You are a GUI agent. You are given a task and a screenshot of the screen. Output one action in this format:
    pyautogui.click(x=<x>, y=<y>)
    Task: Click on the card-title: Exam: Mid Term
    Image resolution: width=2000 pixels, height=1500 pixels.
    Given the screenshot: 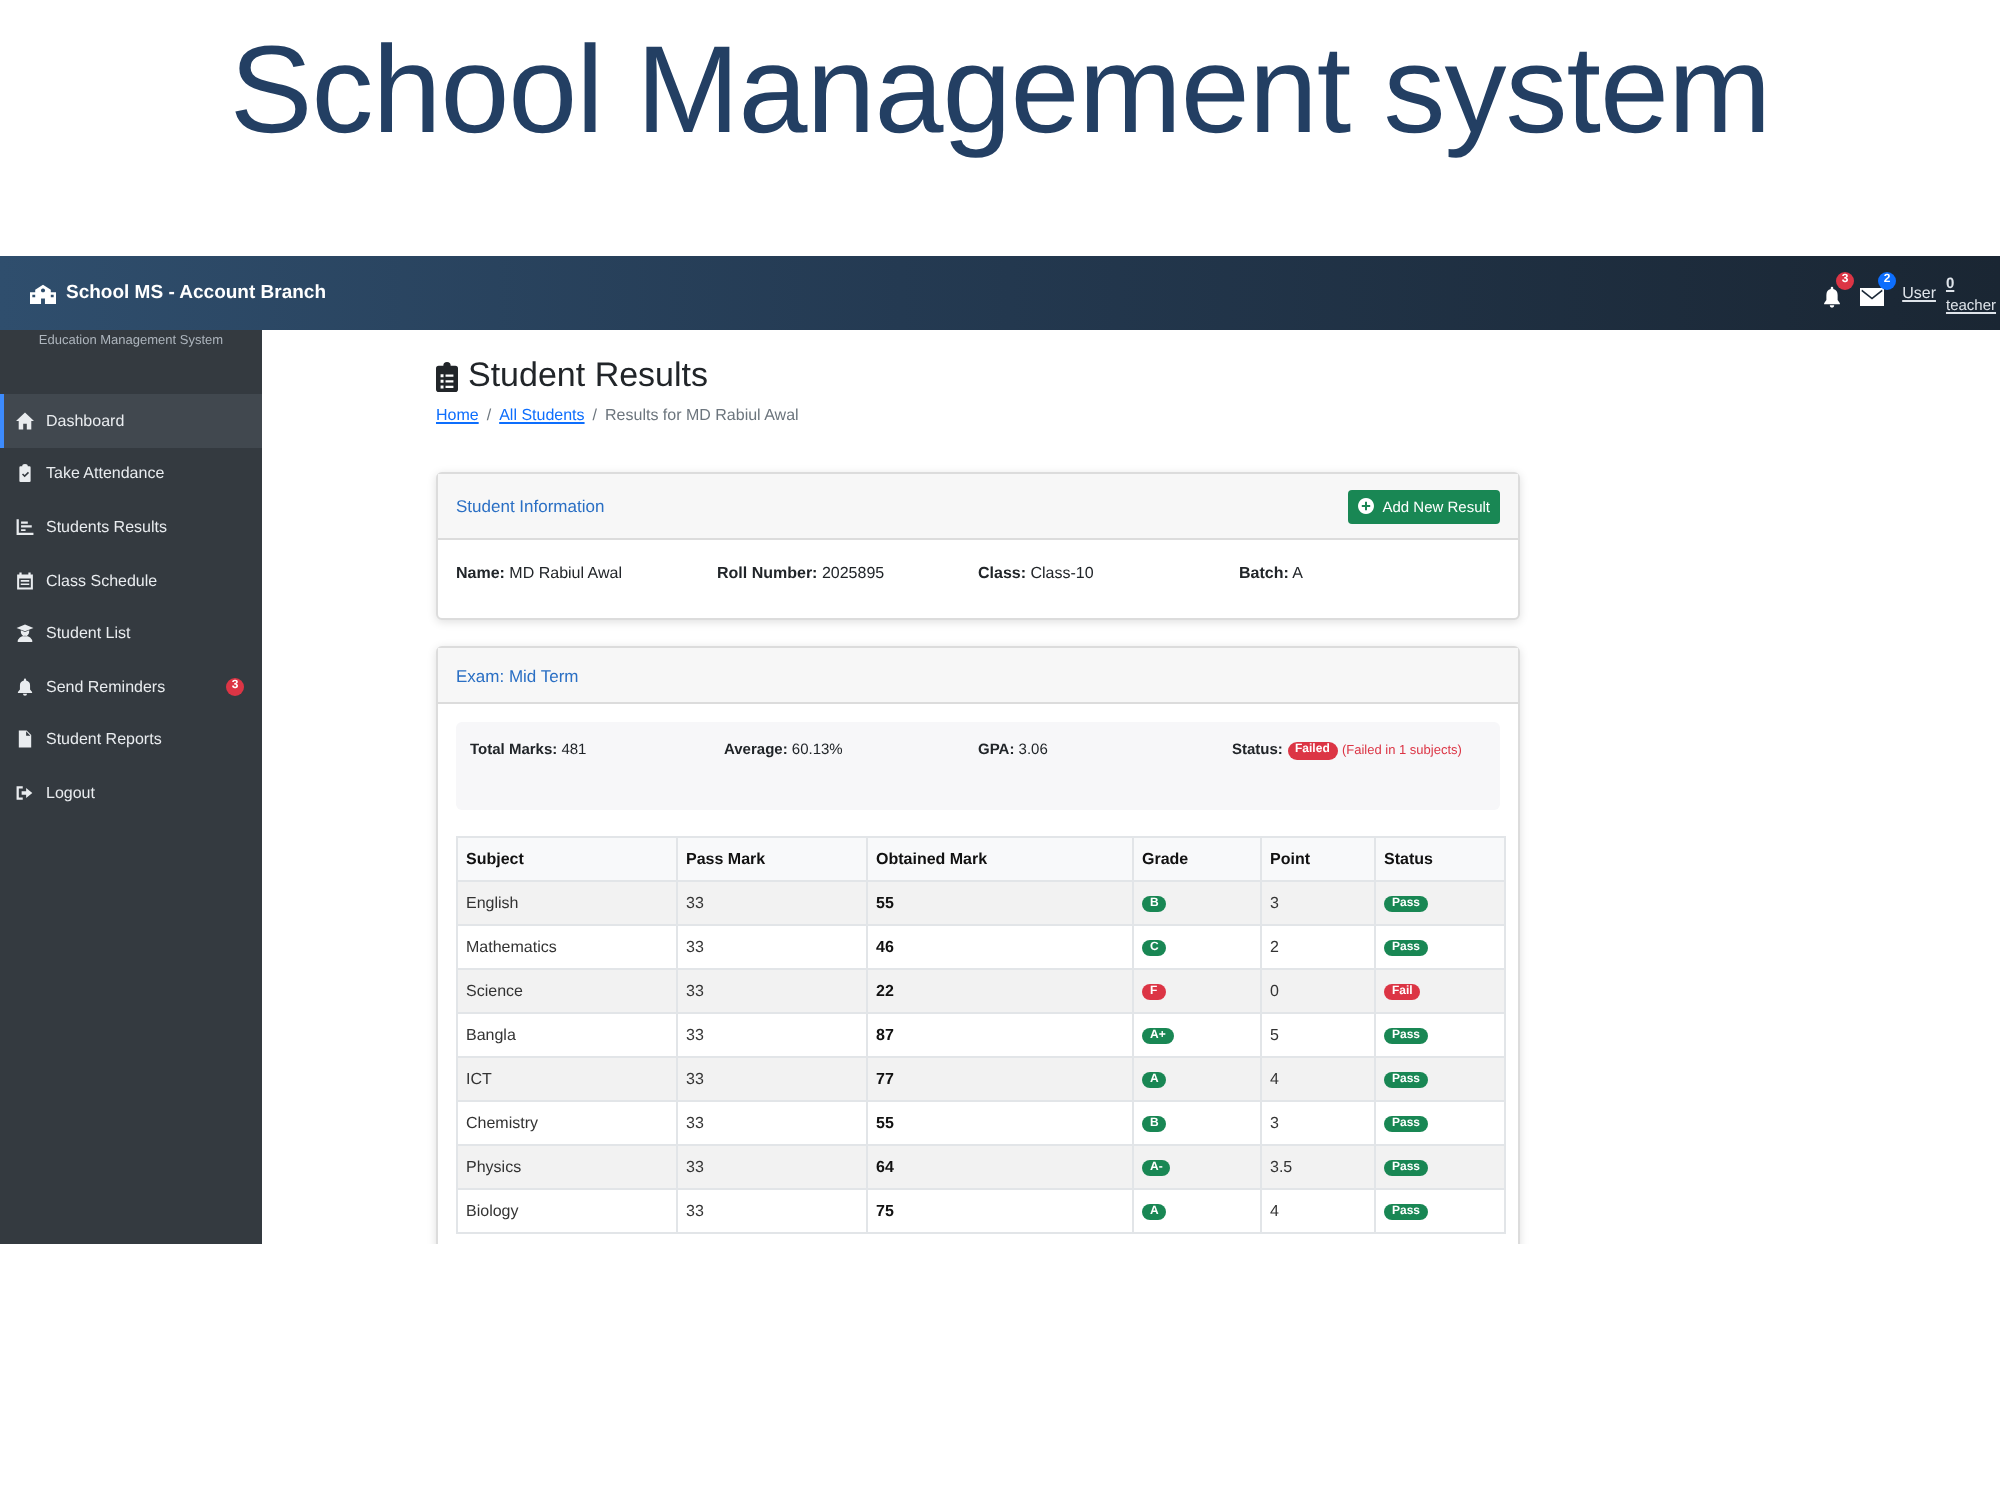 What is the action you would take?
    pyautogui.click(x=517, y=675)
    